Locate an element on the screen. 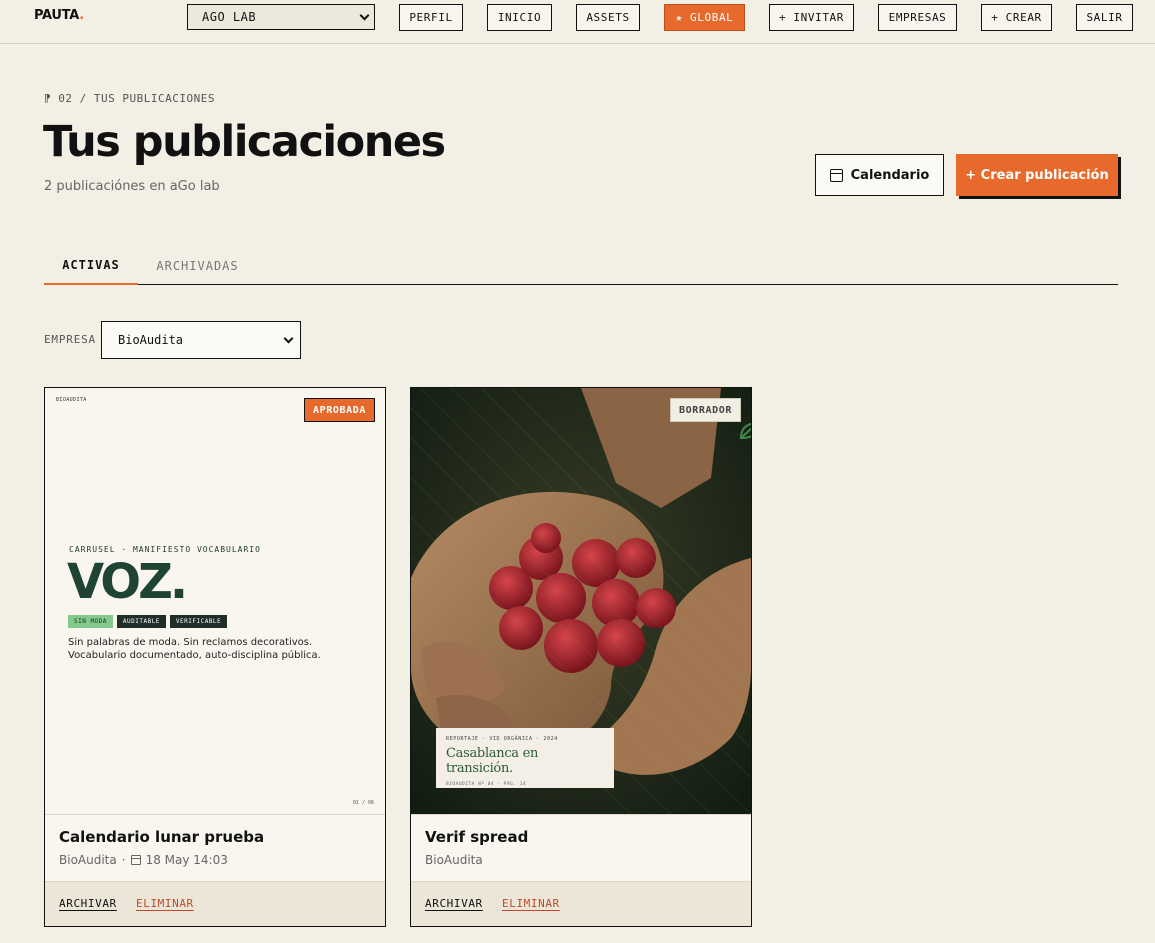 This screenshot has height=943, width=1155. card-title: Calendario lunar prueba is located at coordinates (162, 837).